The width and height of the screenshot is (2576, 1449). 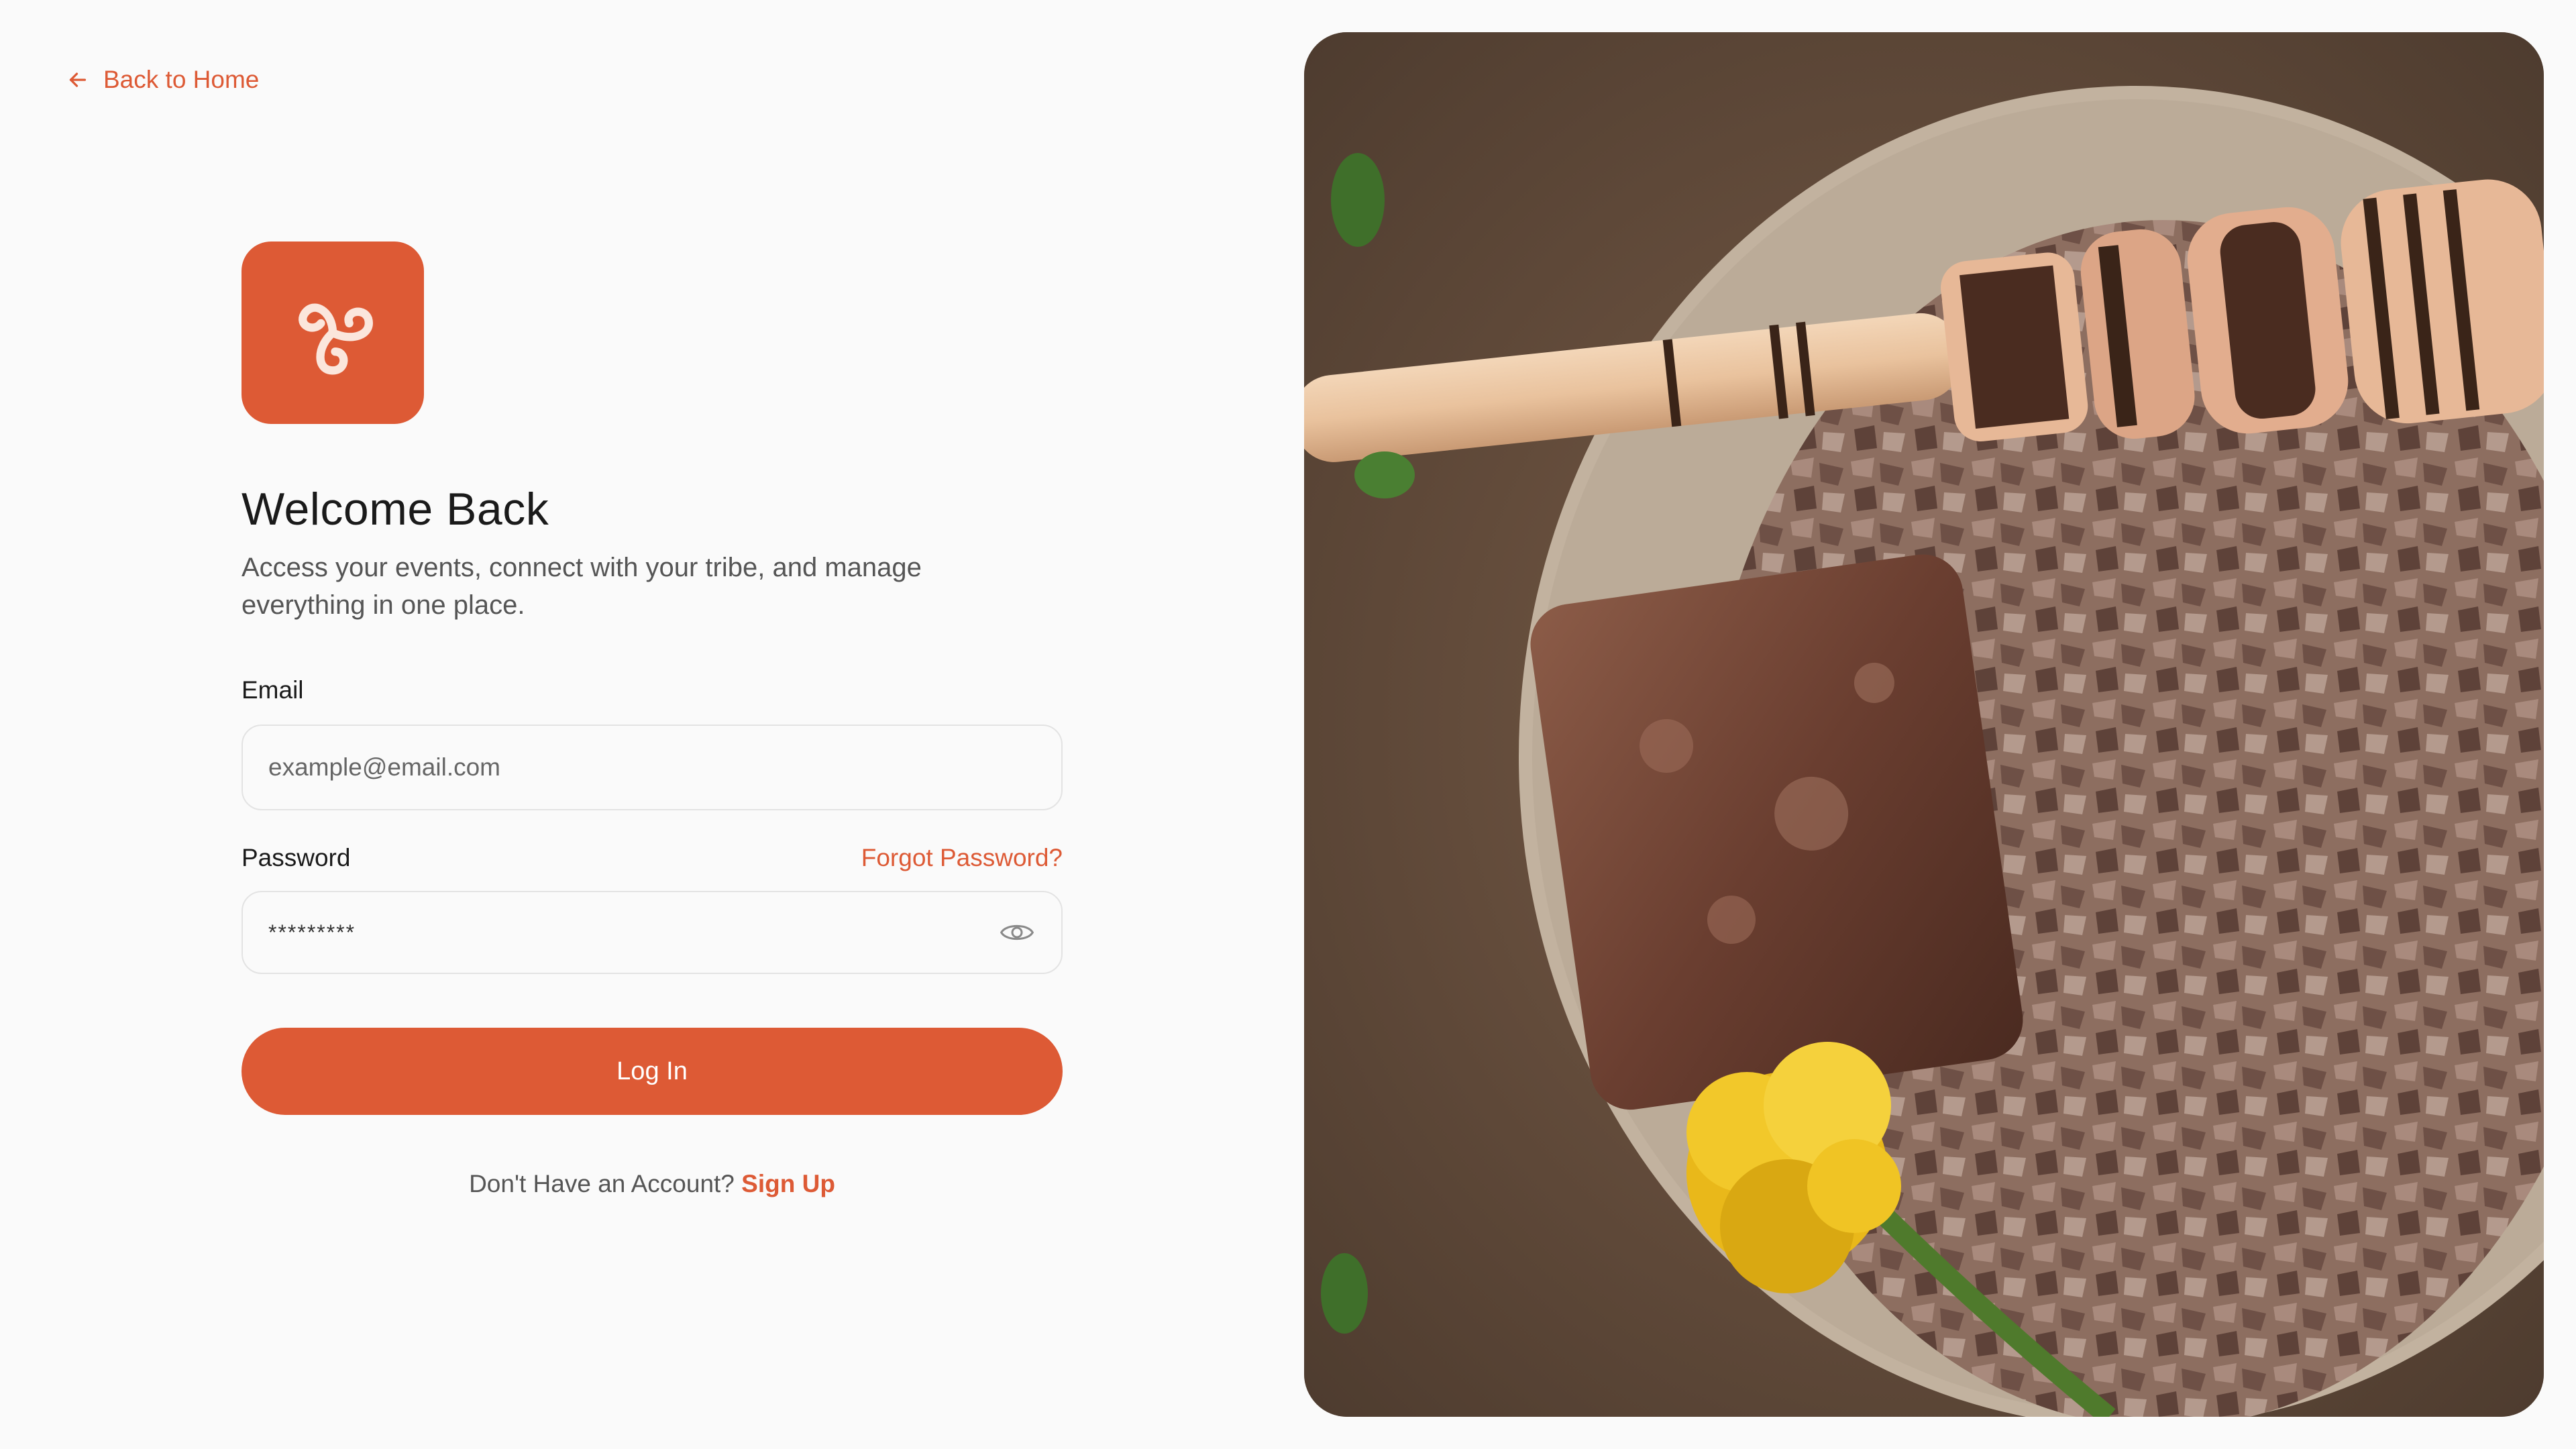 I want to click on back-link-label: Back to Home, so click(x=181, y=79).